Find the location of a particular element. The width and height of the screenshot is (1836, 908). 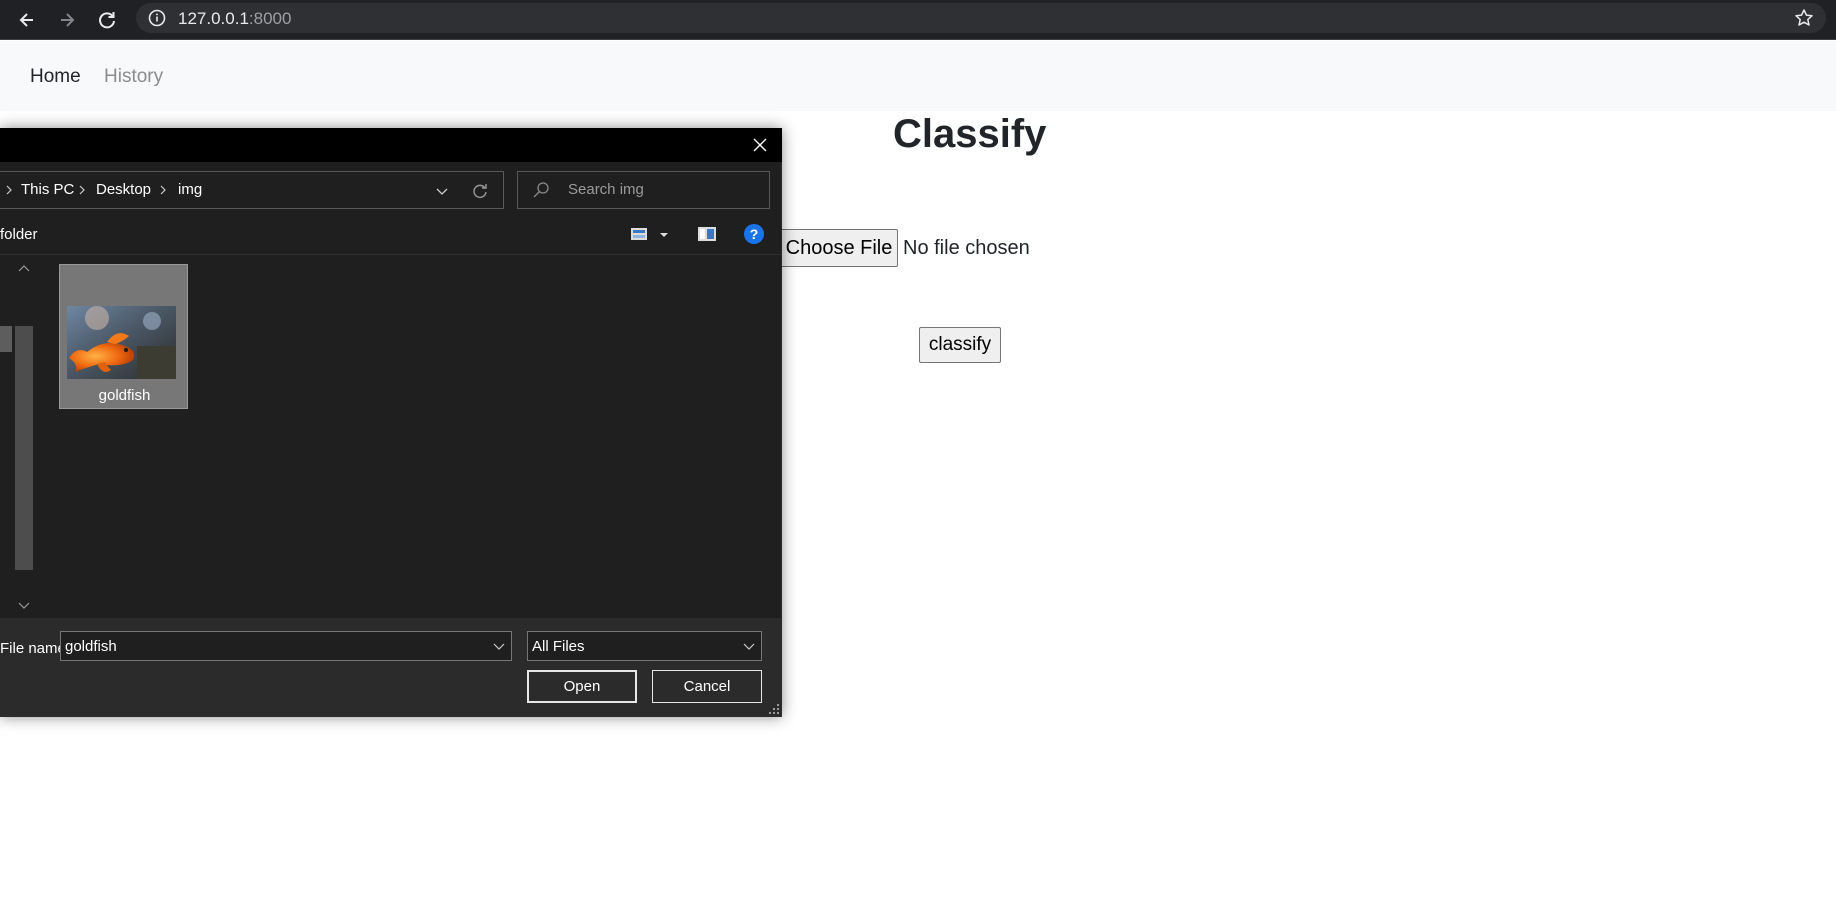

page-title: Classify is located at coordinates (970, 134).